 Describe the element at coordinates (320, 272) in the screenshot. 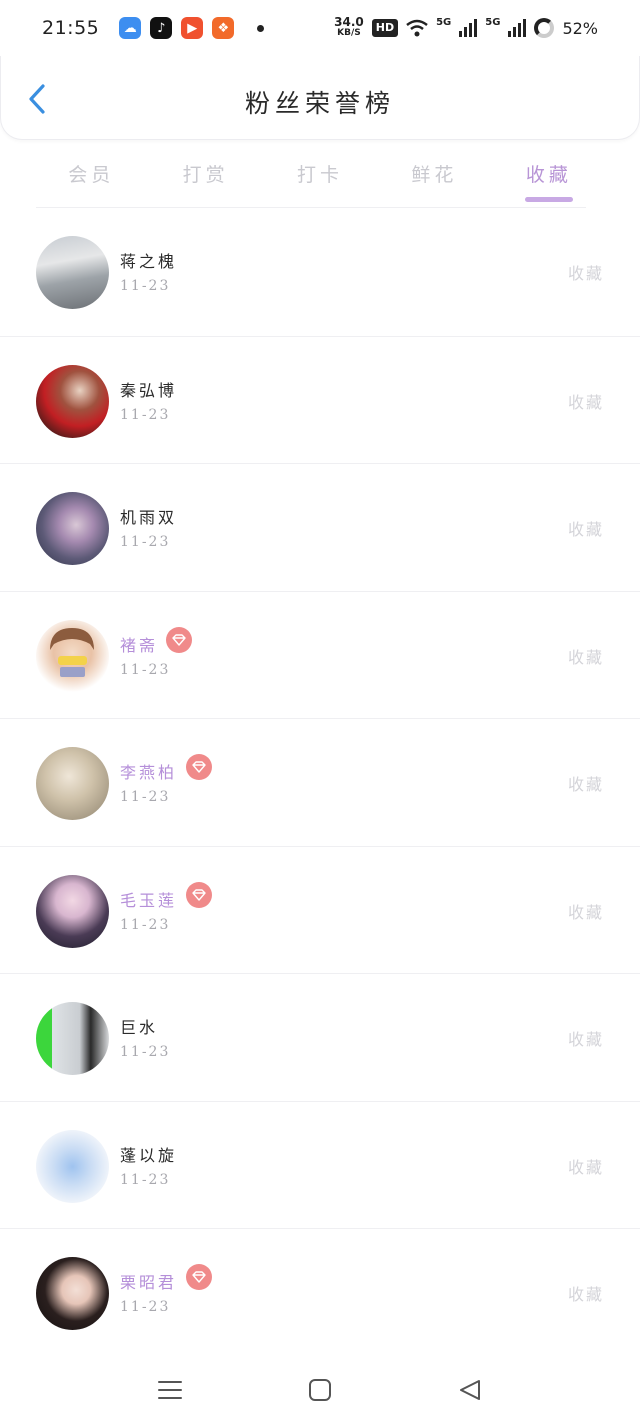

I see `list-item: 蒋之槐 11-23 收藏` at that location.